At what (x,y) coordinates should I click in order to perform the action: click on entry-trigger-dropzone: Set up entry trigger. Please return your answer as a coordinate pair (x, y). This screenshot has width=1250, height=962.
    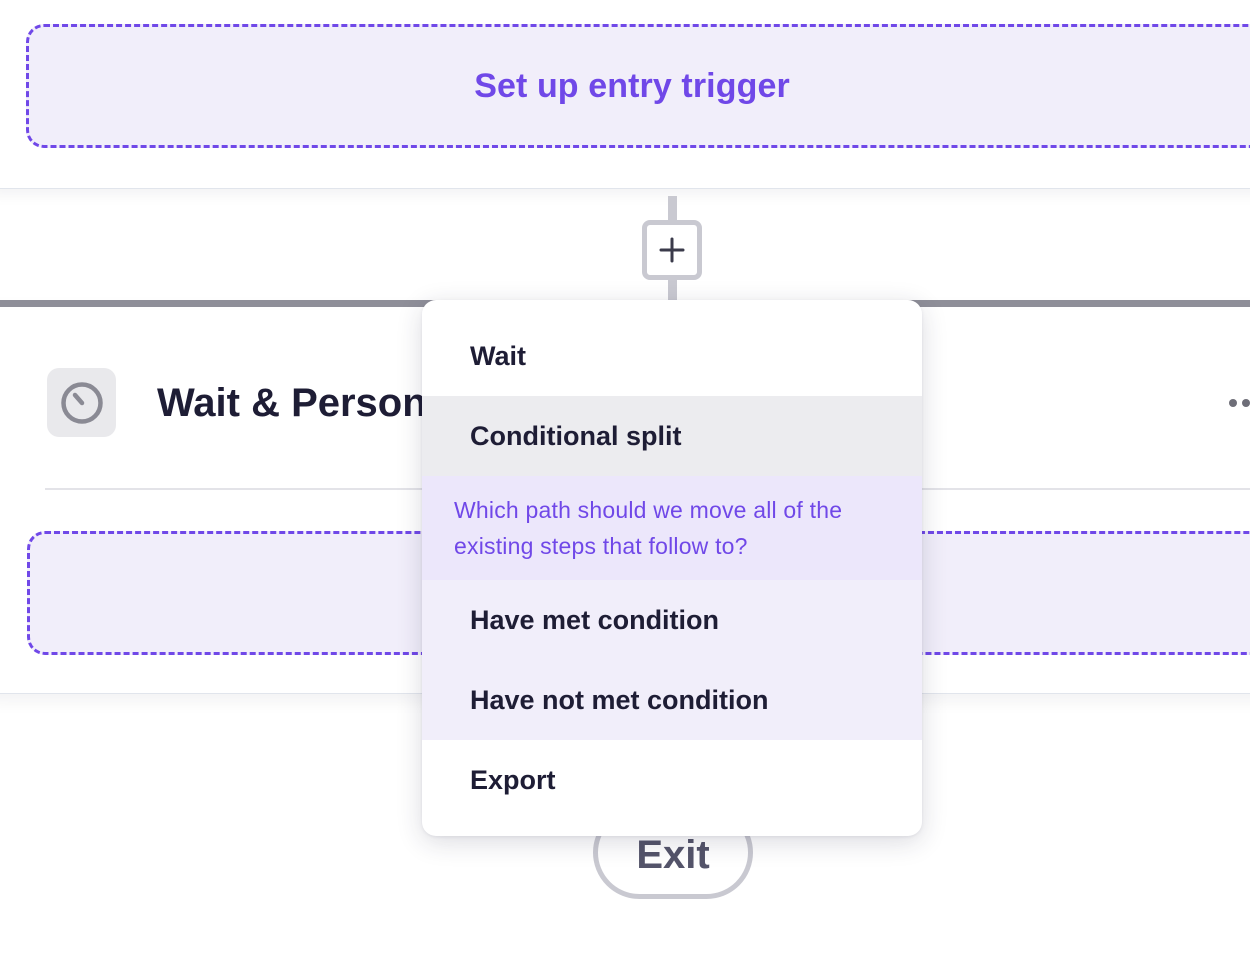
    Looking at the image, I should click on (638, 86).